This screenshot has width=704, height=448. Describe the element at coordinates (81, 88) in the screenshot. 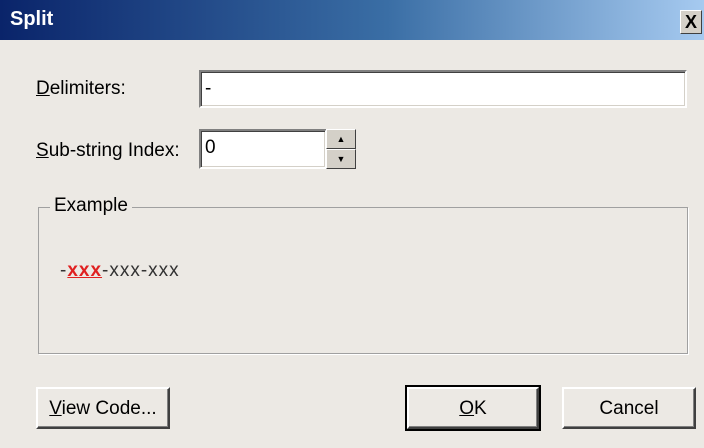

I see `delimiters-label: Delimiters:` at that location.